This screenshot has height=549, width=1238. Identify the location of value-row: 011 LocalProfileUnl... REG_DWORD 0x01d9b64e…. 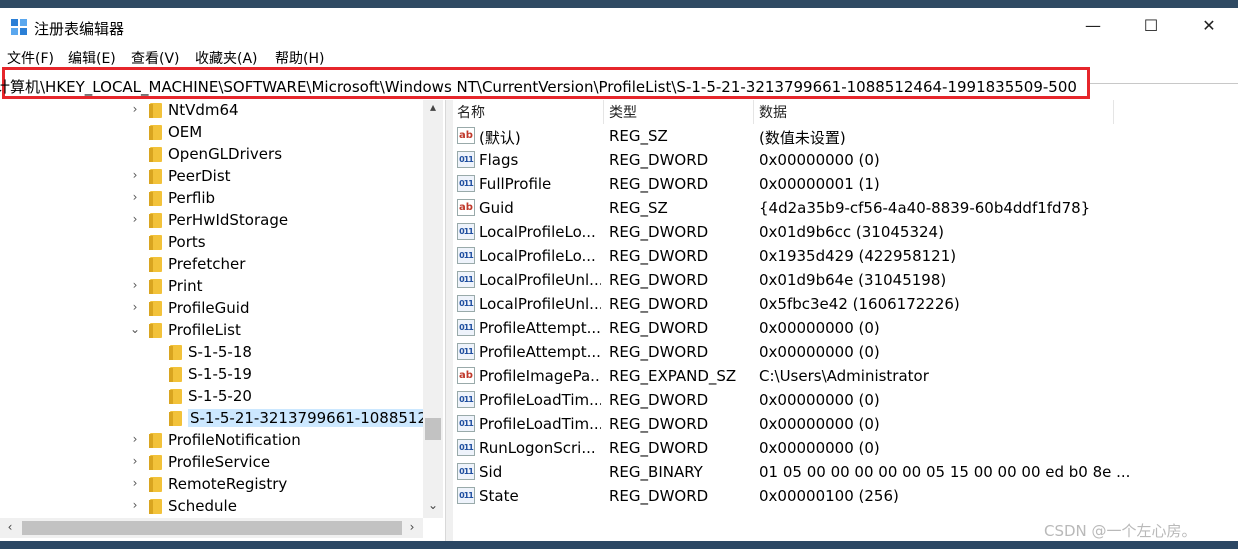
(845, 280).